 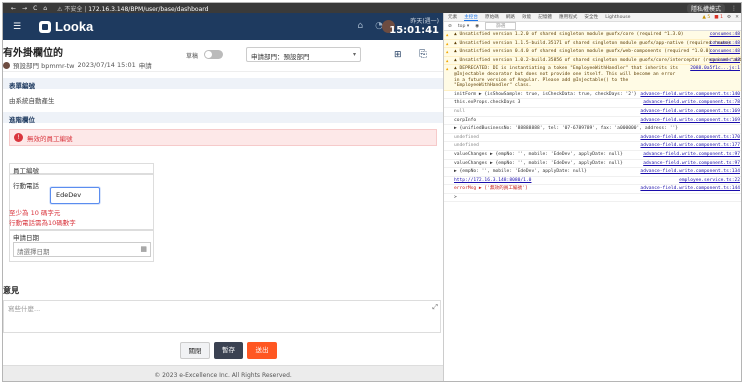 I want to click on reload-button: C, so click(x=35, y=8).